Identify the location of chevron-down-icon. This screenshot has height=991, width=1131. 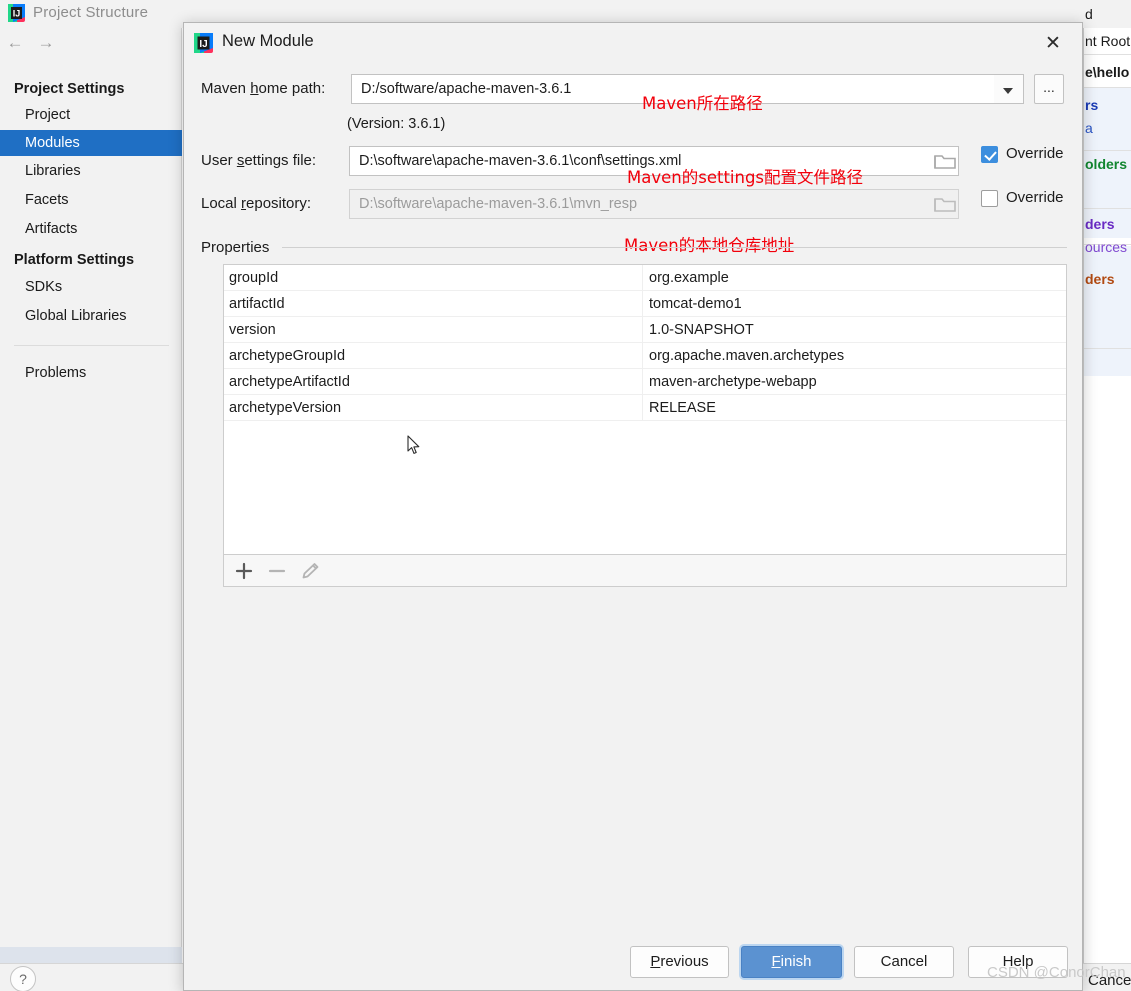
(1009, 89).